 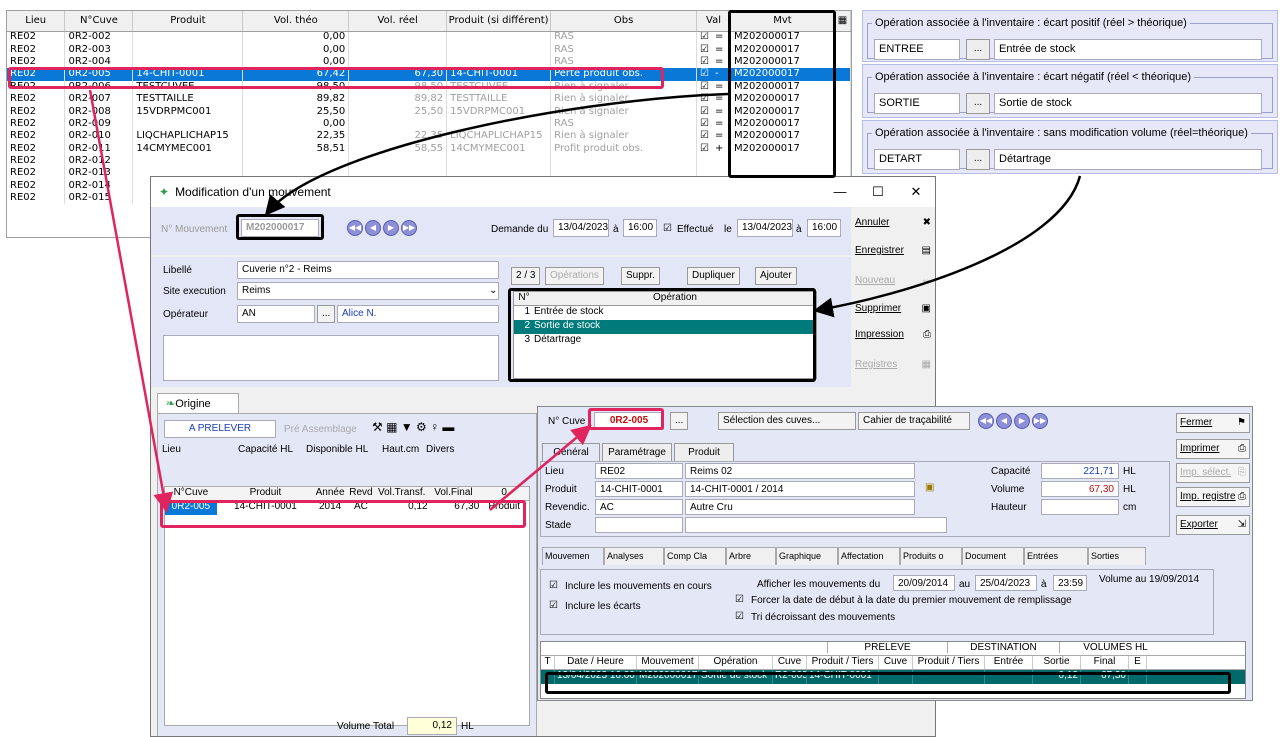 I want to click on operations-button: Opérations, so click(x=574, y=276).